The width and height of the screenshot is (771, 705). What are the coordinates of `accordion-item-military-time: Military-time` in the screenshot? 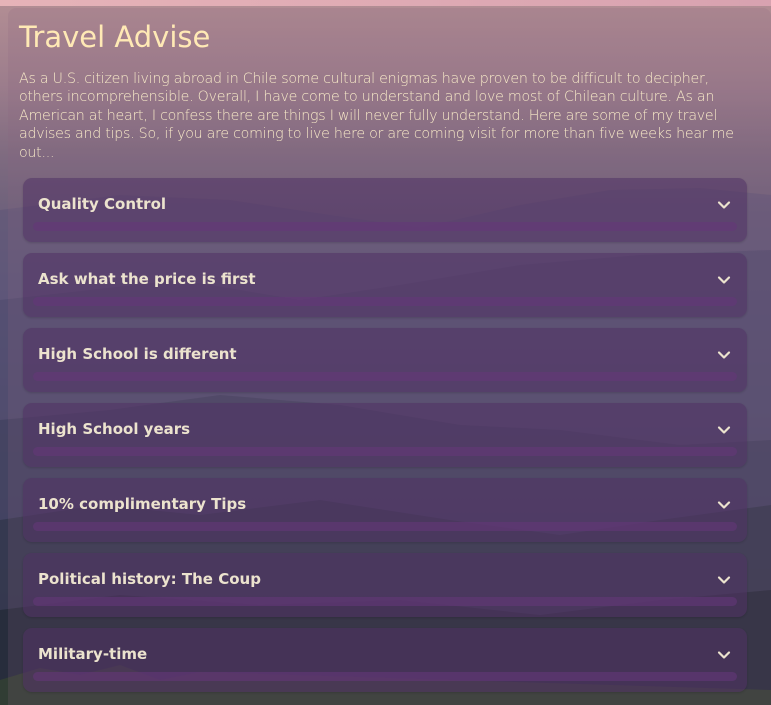 It's located at (385, 660).